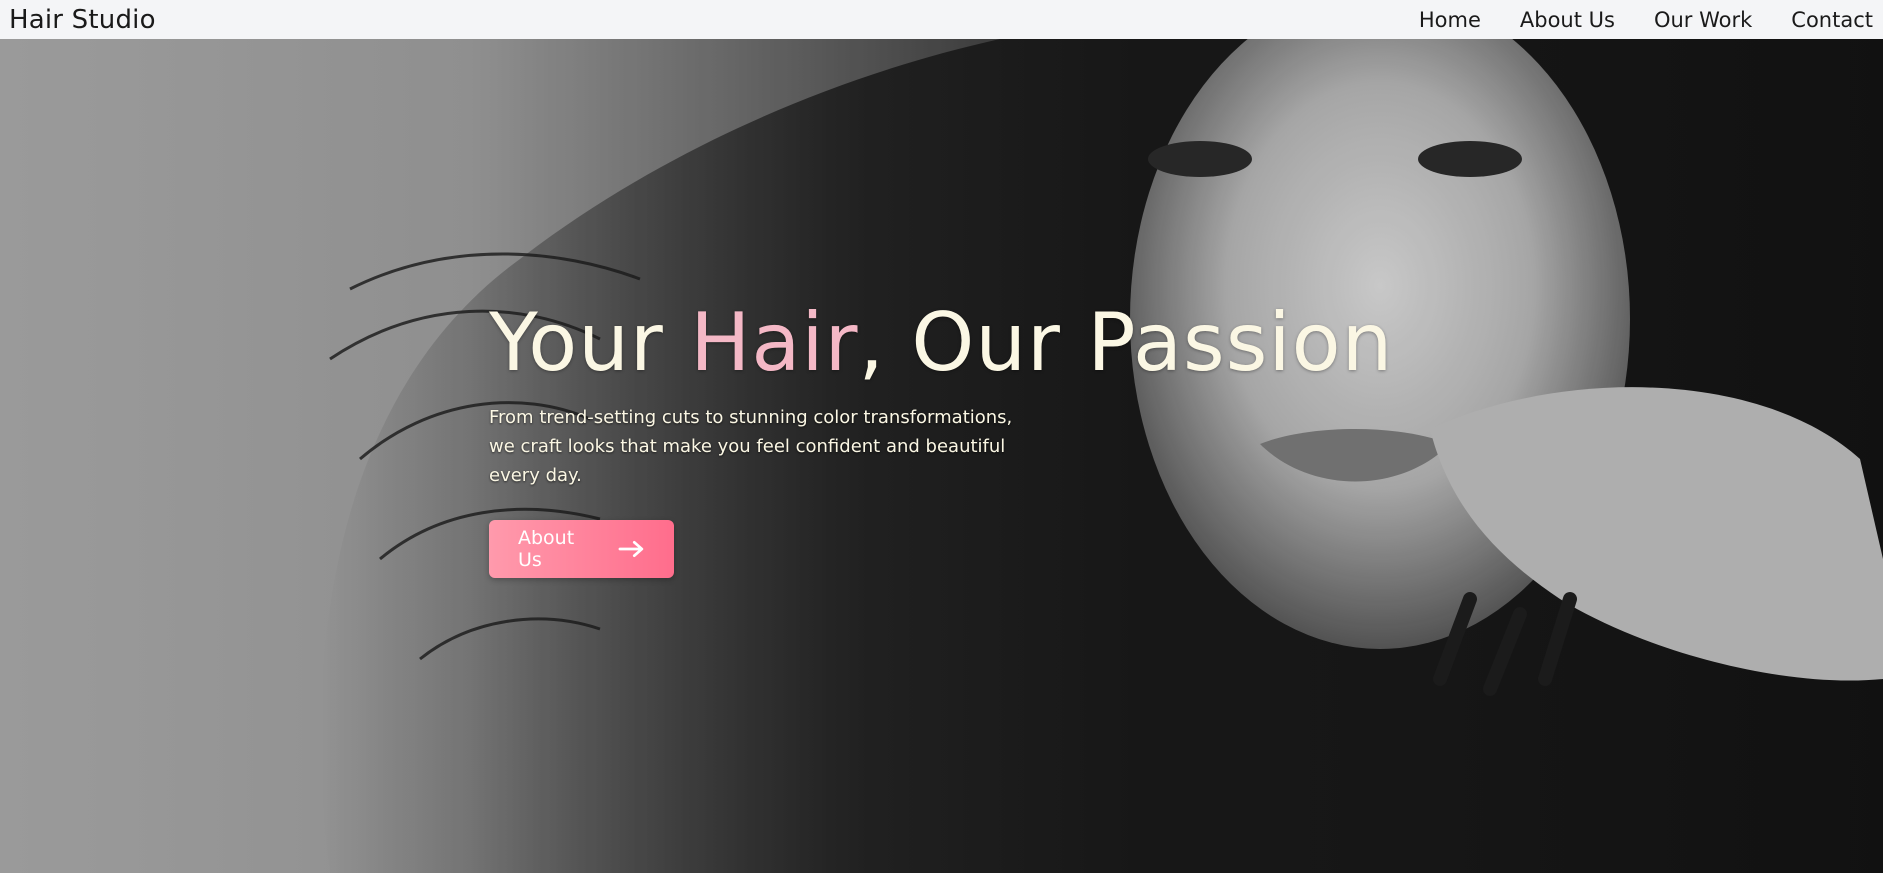  Describe the element at coordinates (546, 549) in the screenshot. I see `about-us-cta-label: About Us` at that location.